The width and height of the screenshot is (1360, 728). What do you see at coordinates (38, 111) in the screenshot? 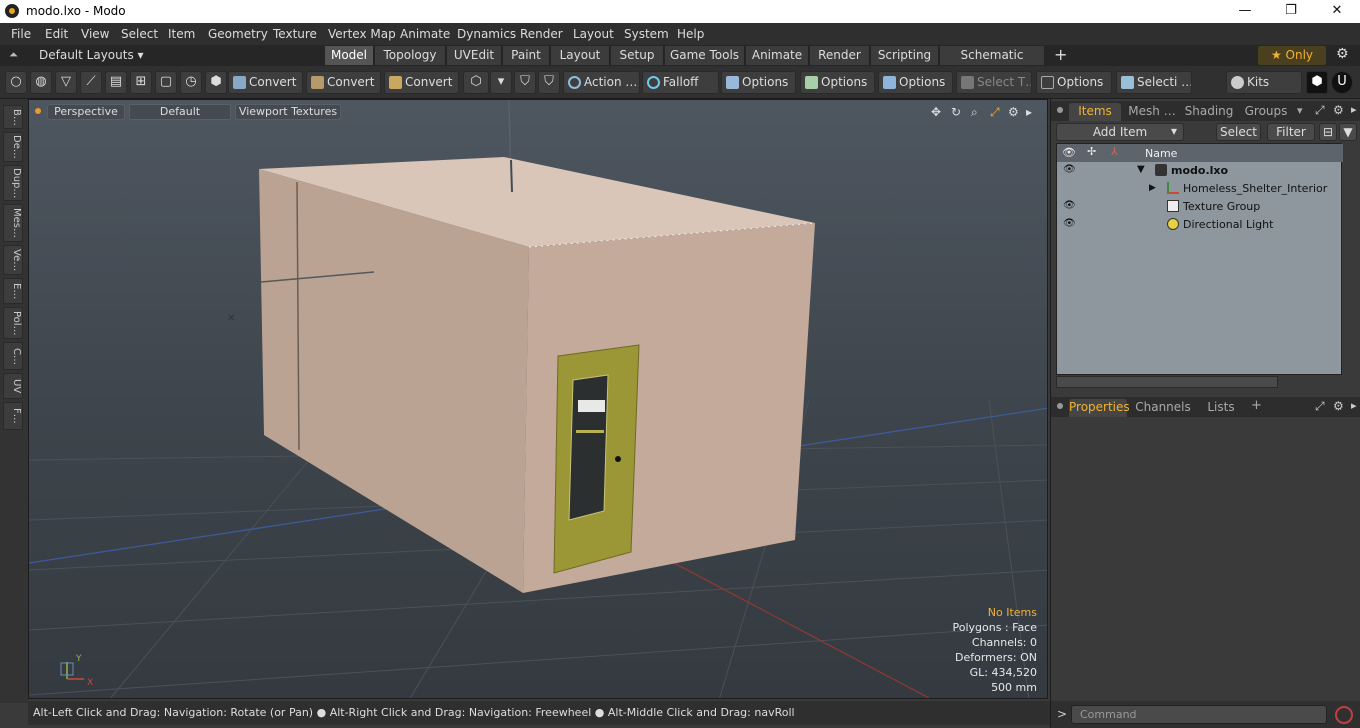
I see `viewport-menu-icon` at bounding box center [38, 111].